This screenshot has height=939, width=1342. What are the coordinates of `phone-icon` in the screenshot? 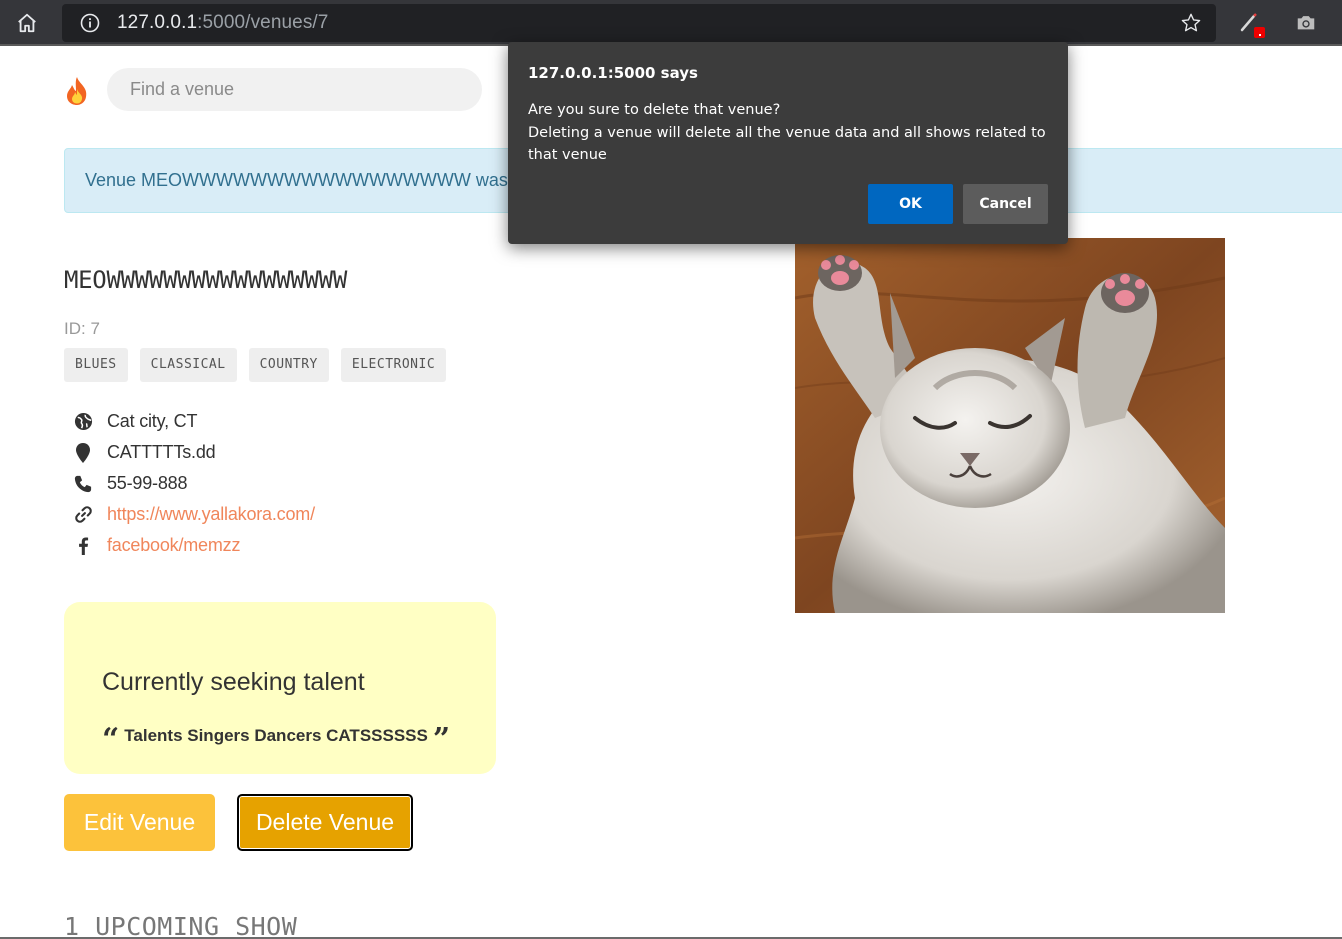 It's located at (83, 484).